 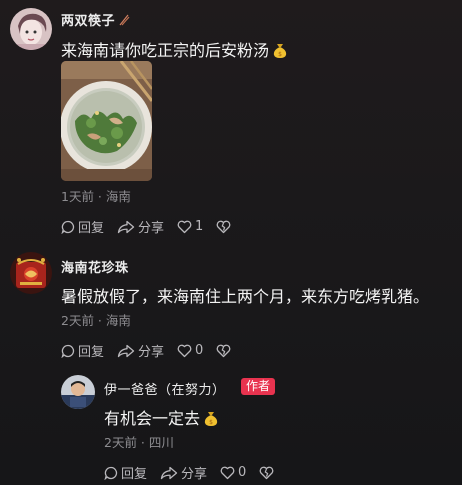 I want to click on like-button: 1, so click(x=190, y=226).